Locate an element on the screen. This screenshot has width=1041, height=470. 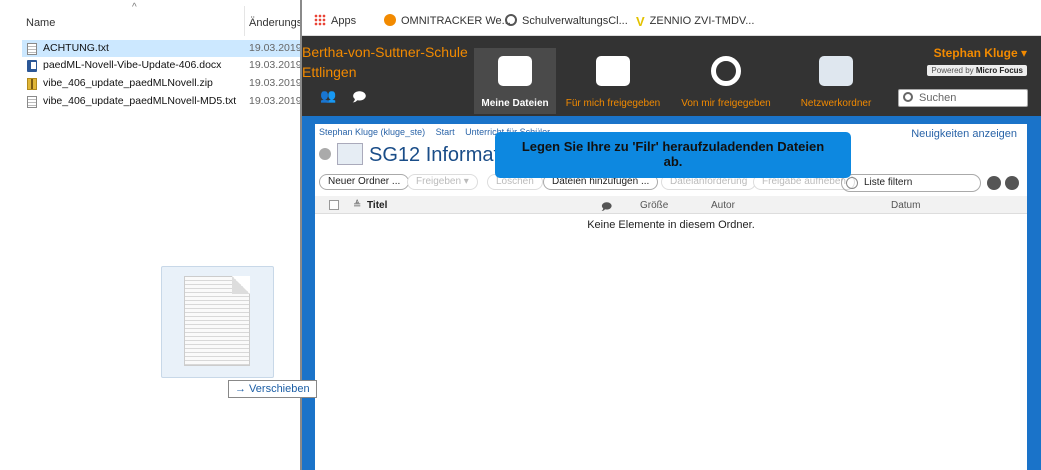
drag-file-preview is located at coordinates (217, 322).